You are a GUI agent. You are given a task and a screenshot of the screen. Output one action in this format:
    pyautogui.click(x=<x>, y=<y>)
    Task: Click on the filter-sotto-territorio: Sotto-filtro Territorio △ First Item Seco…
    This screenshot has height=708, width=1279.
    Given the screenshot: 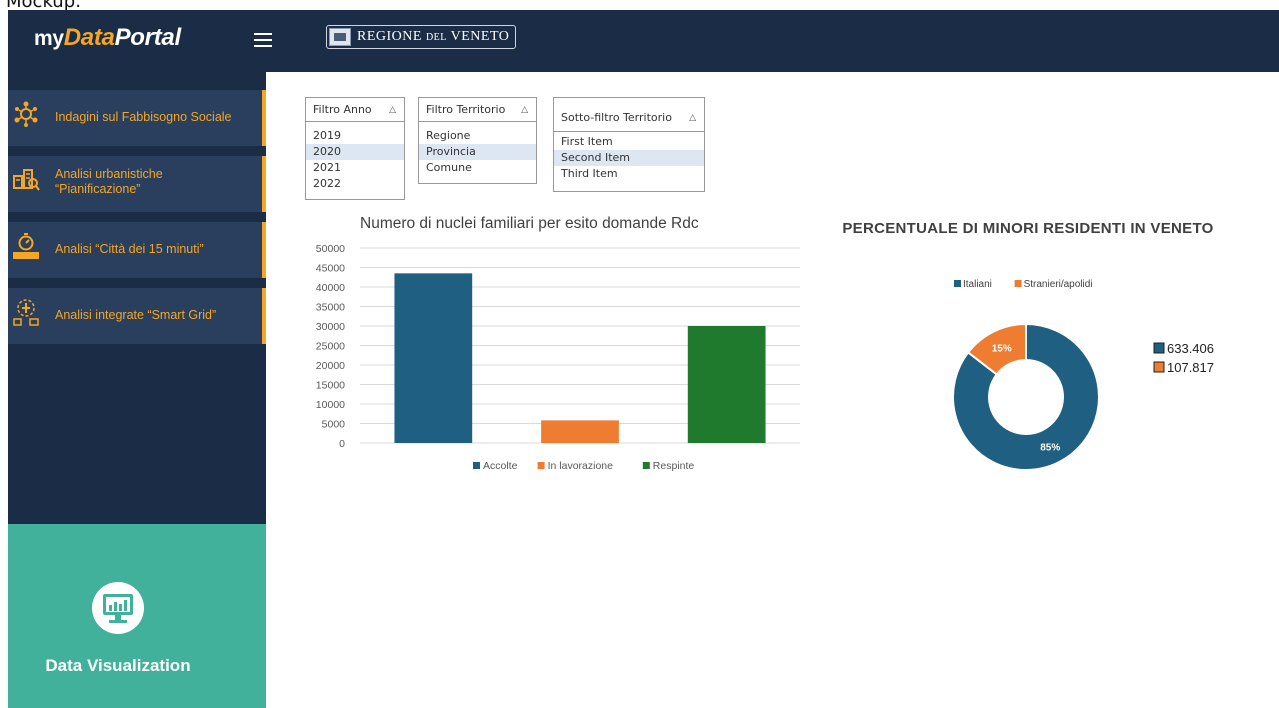 What is the action you would take?
    pyautogui.click(x=629, y=144)
    